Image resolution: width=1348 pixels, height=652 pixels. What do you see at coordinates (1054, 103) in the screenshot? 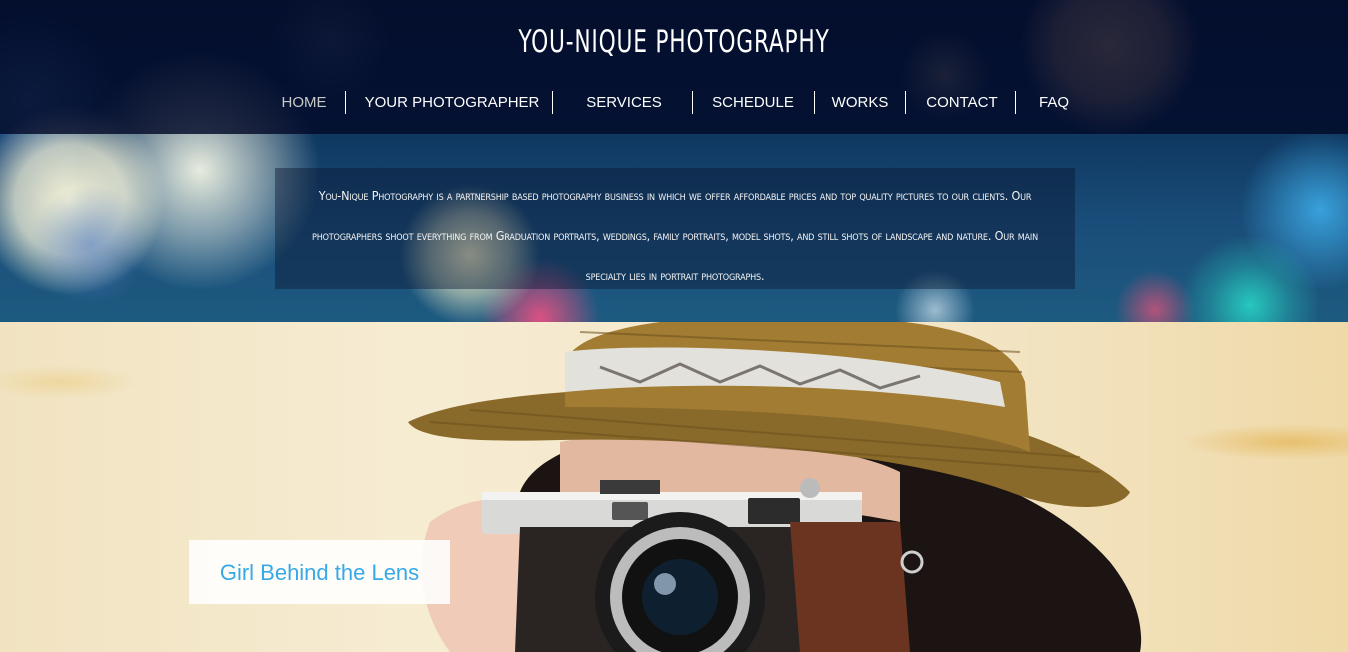
I see `nav-item-faq: FAQ` at bounding box center [1054, 103].